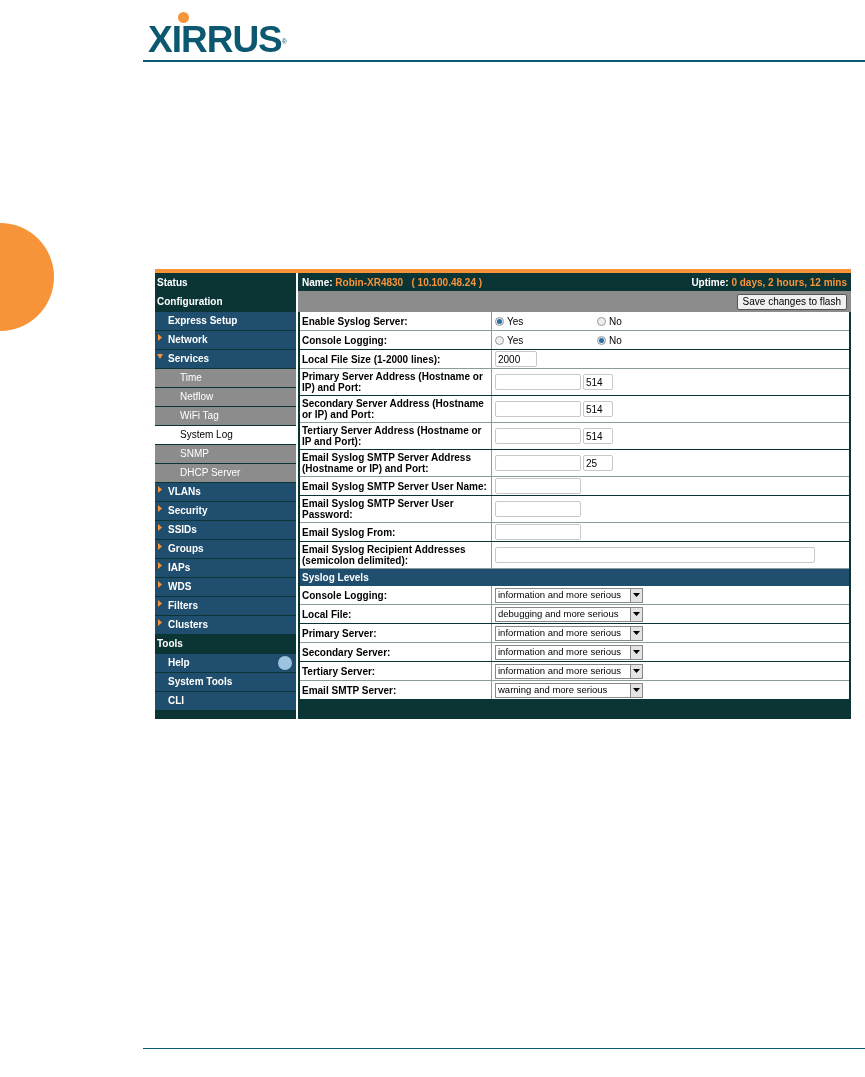  Describe the element at coordinates (516, 359) in the screenshot. I see `input-field: 2000` at that location.